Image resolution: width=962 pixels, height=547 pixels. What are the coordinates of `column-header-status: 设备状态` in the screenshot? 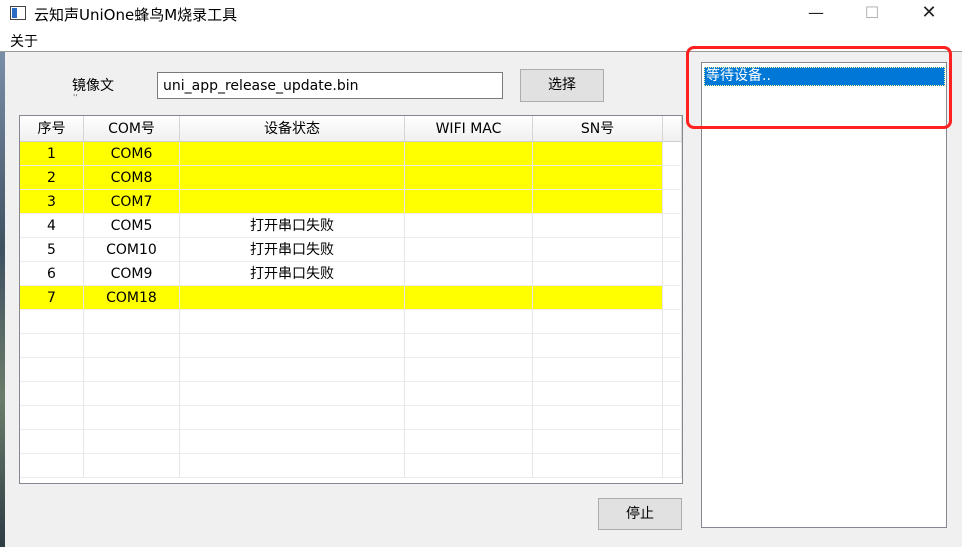 It's located at (292, 129).